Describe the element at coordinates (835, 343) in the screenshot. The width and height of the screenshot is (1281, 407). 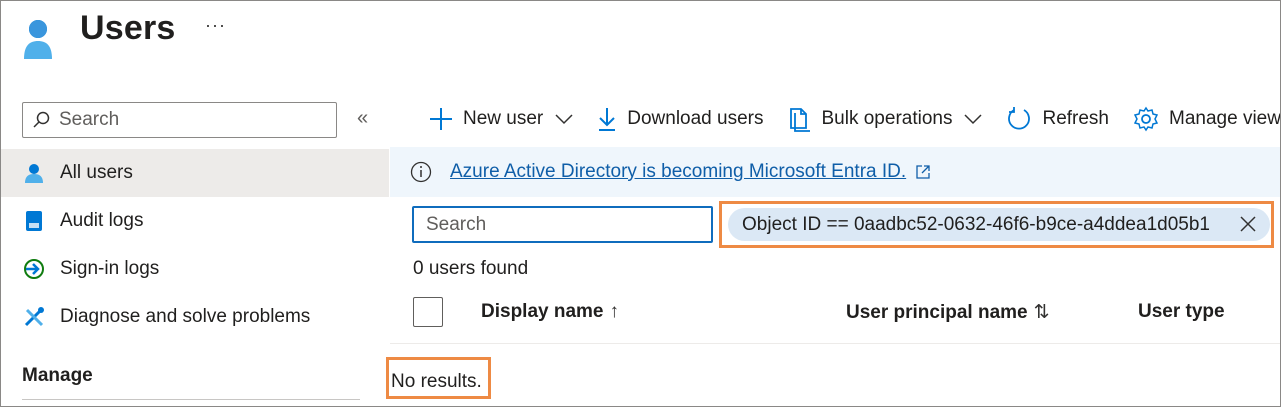
I see `table-header-divider` at that location.